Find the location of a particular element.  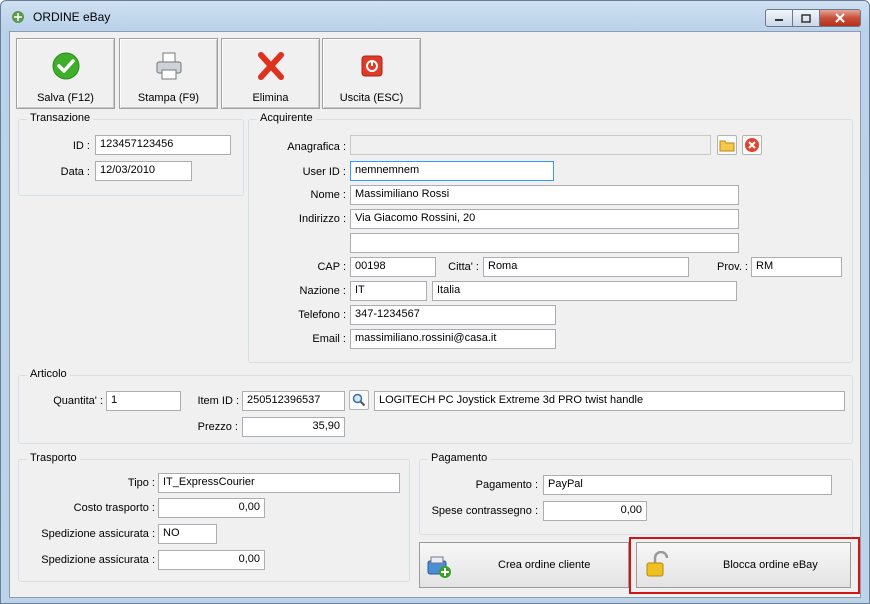

power-icon is located at coordinates (372, 66).